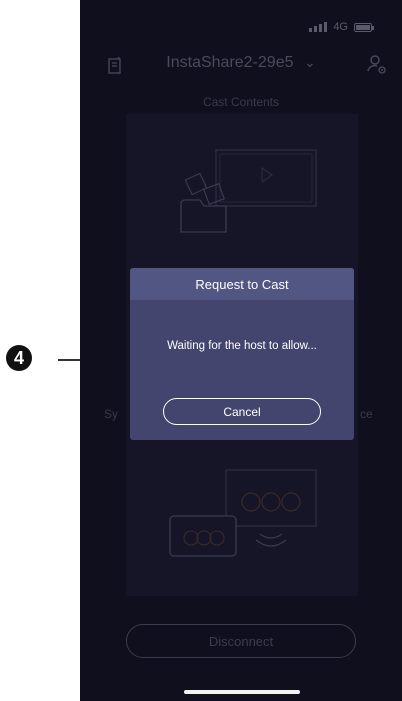  Describe the element at coordinates (111, 414) in the screenshot. I see `sync-label-left: Sy` at that location.